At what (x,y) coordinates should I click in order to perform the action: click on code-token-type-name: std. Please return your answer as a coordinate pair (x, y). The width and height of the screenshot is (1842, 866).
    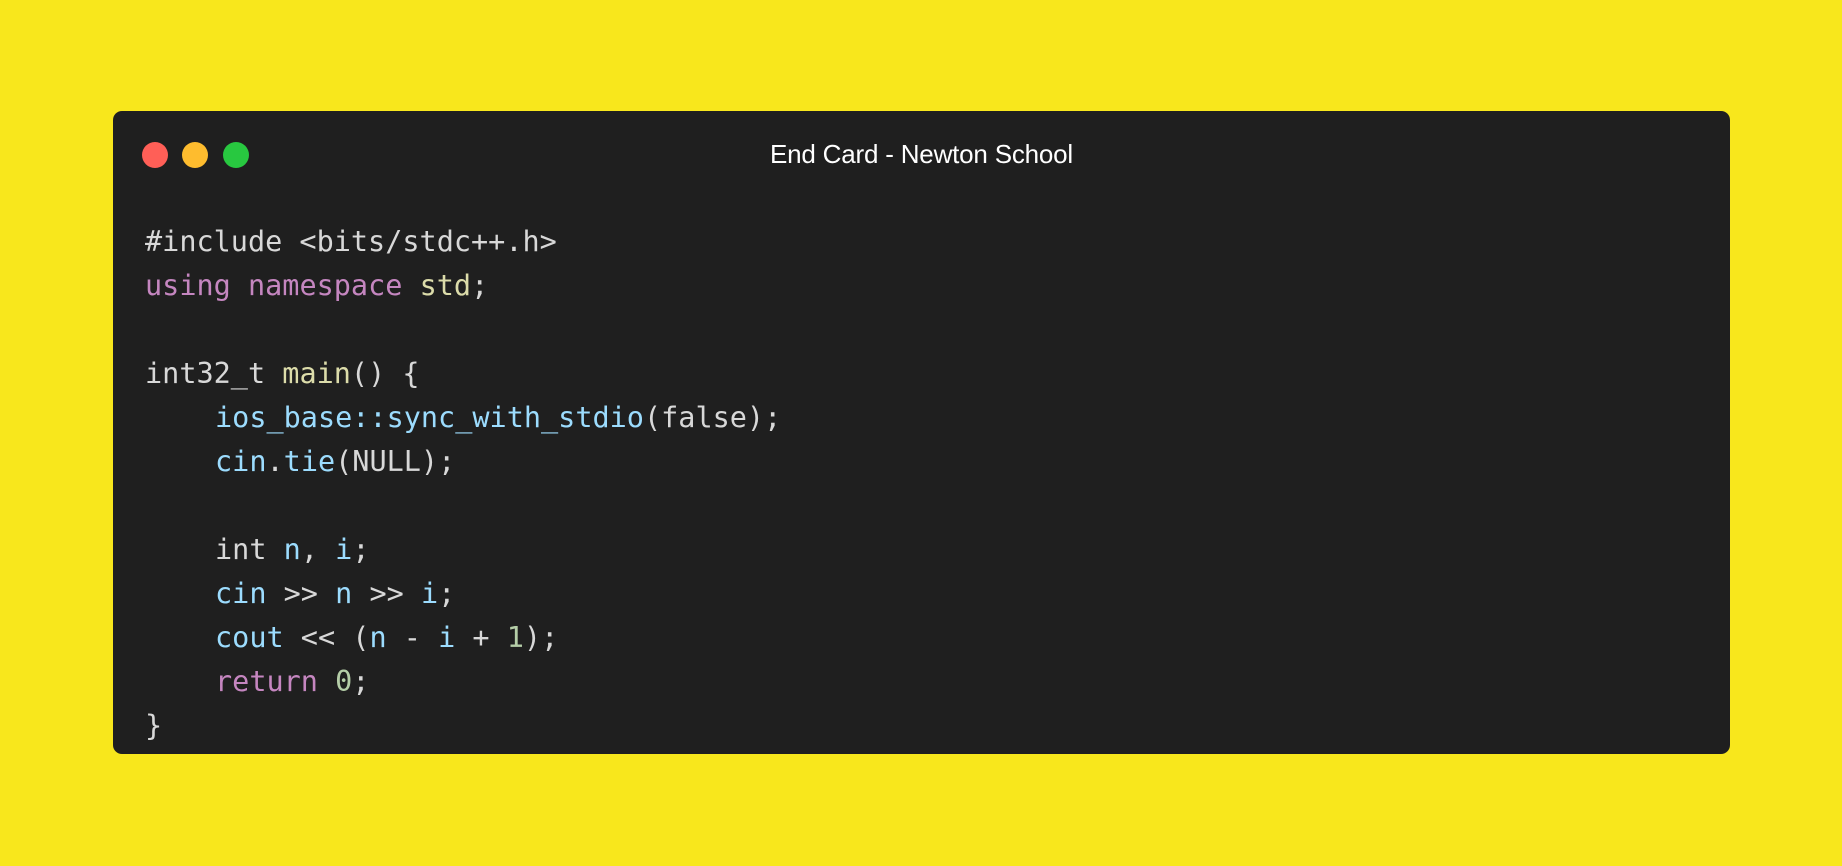
    Looking at the image, I should click on (445, 285).